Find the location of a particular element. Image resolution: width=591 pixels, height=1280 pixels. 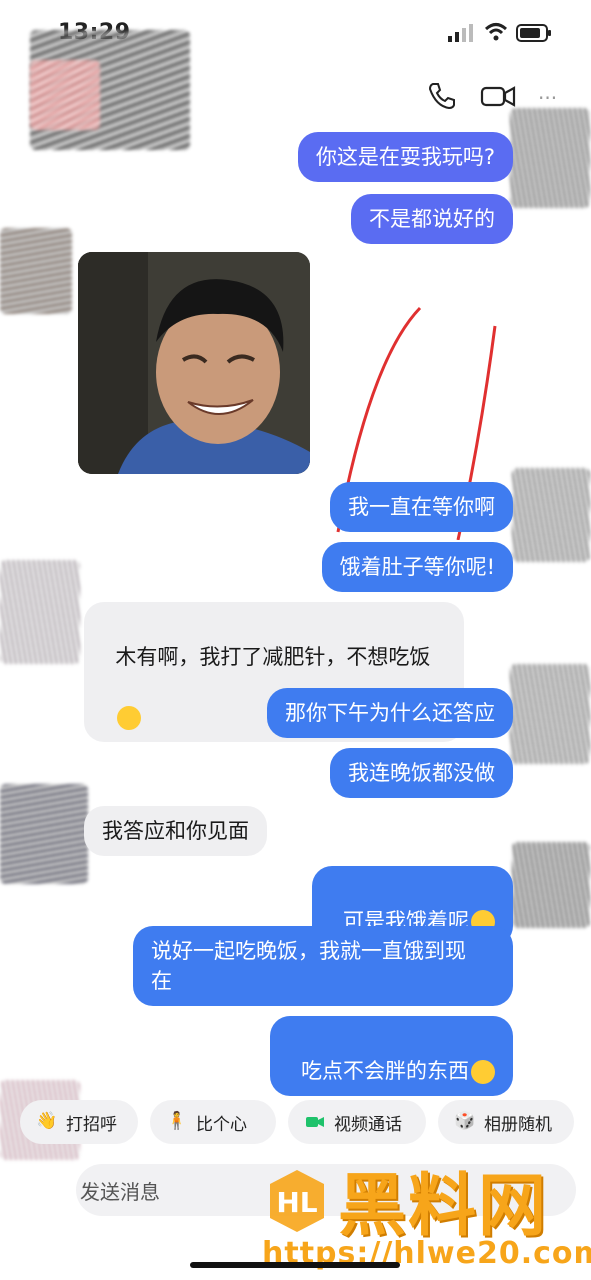

quick-action-random-album: 🎲 相册随机 is located at coordinates (506, 1122).